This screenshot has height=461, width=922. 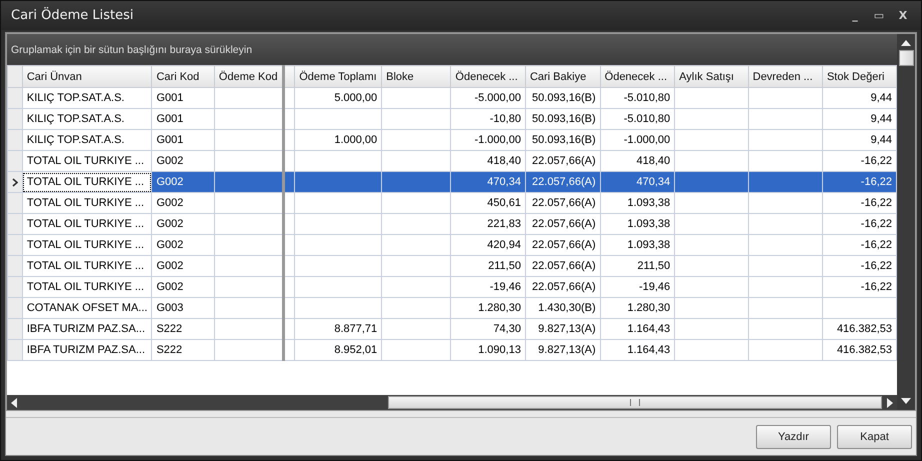 What do you see at coordinates (562, 77) in the screenshot?
I see `column-header: Cari Bakiye` at bounding box center [562, 77].